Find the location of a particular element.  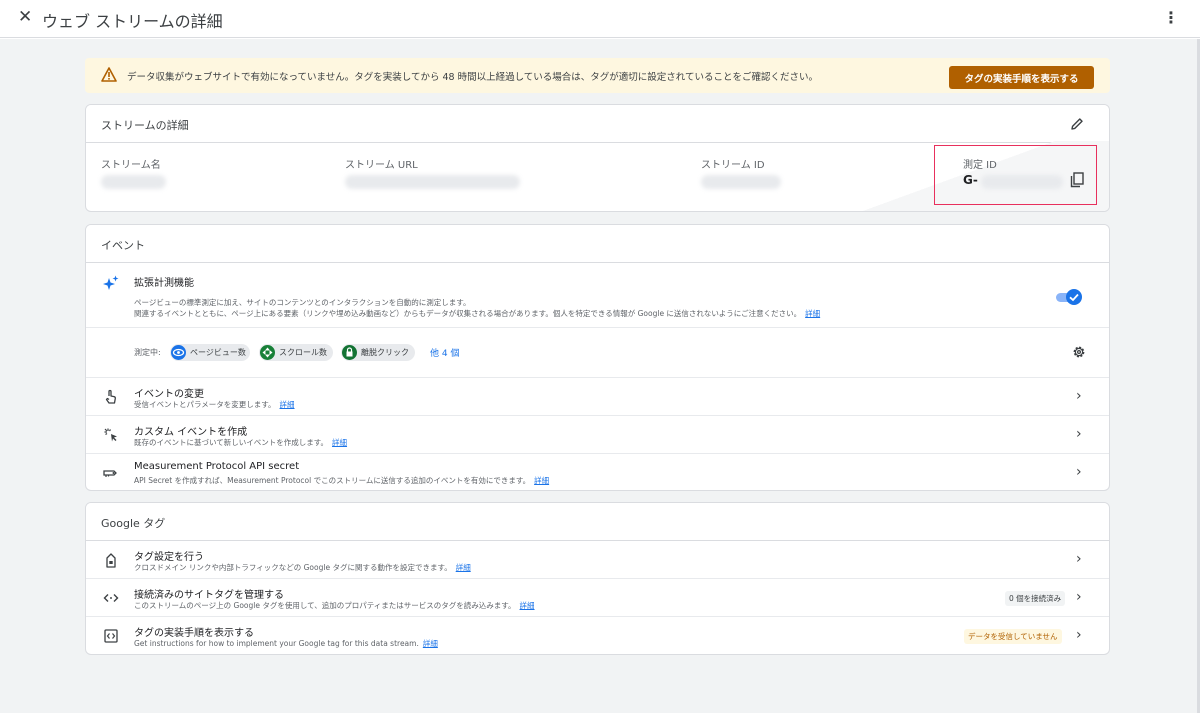

measurement-protocol-learn-more-link: 詳細 is located at coordinates (541, 480).